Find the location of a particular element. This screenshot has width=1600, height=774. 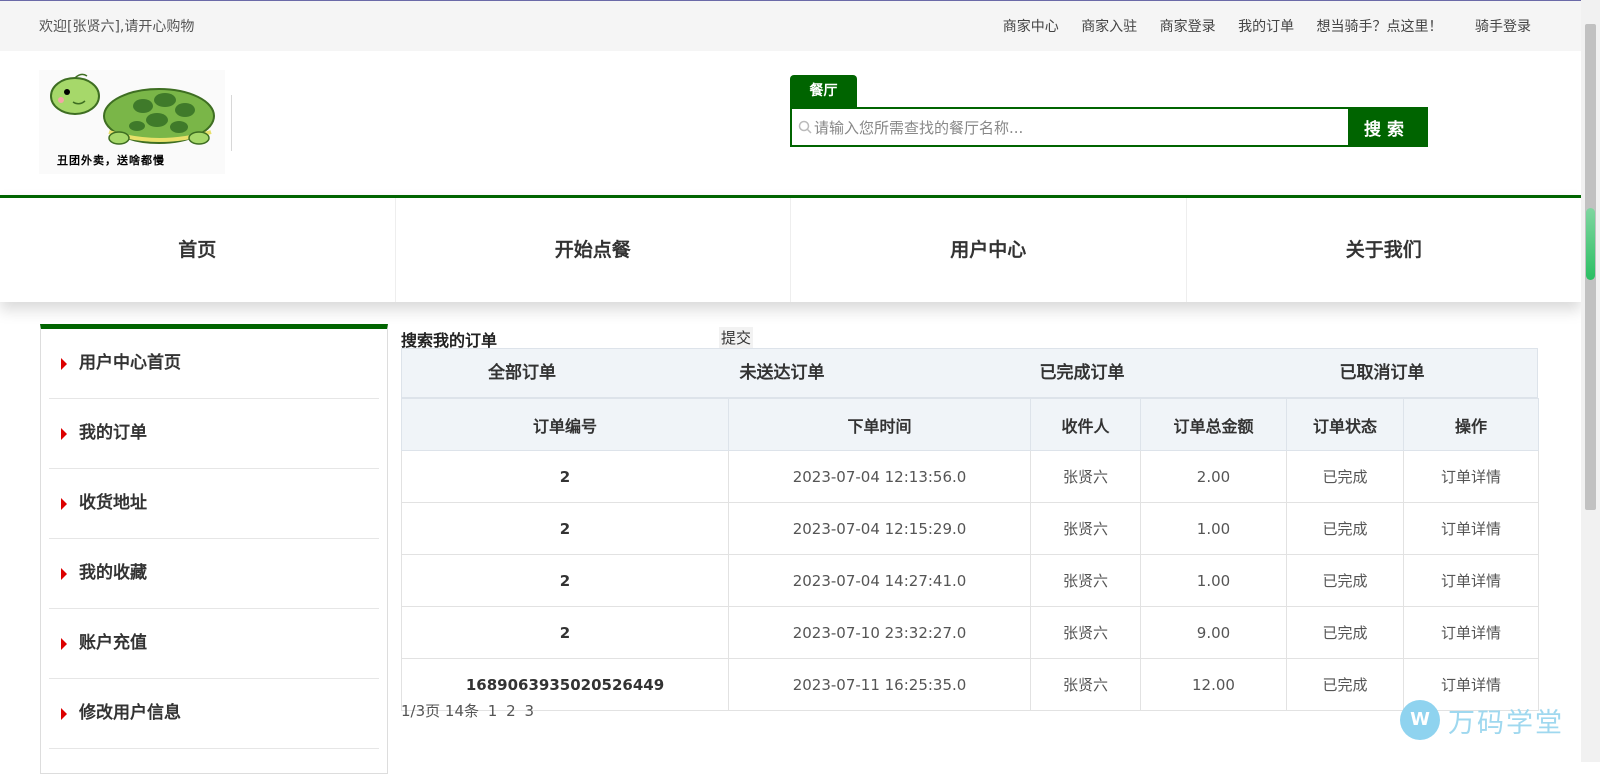

main-nav: 首页 开始点餐 用户中心 关于我们 is located at coordinates (790, 248).